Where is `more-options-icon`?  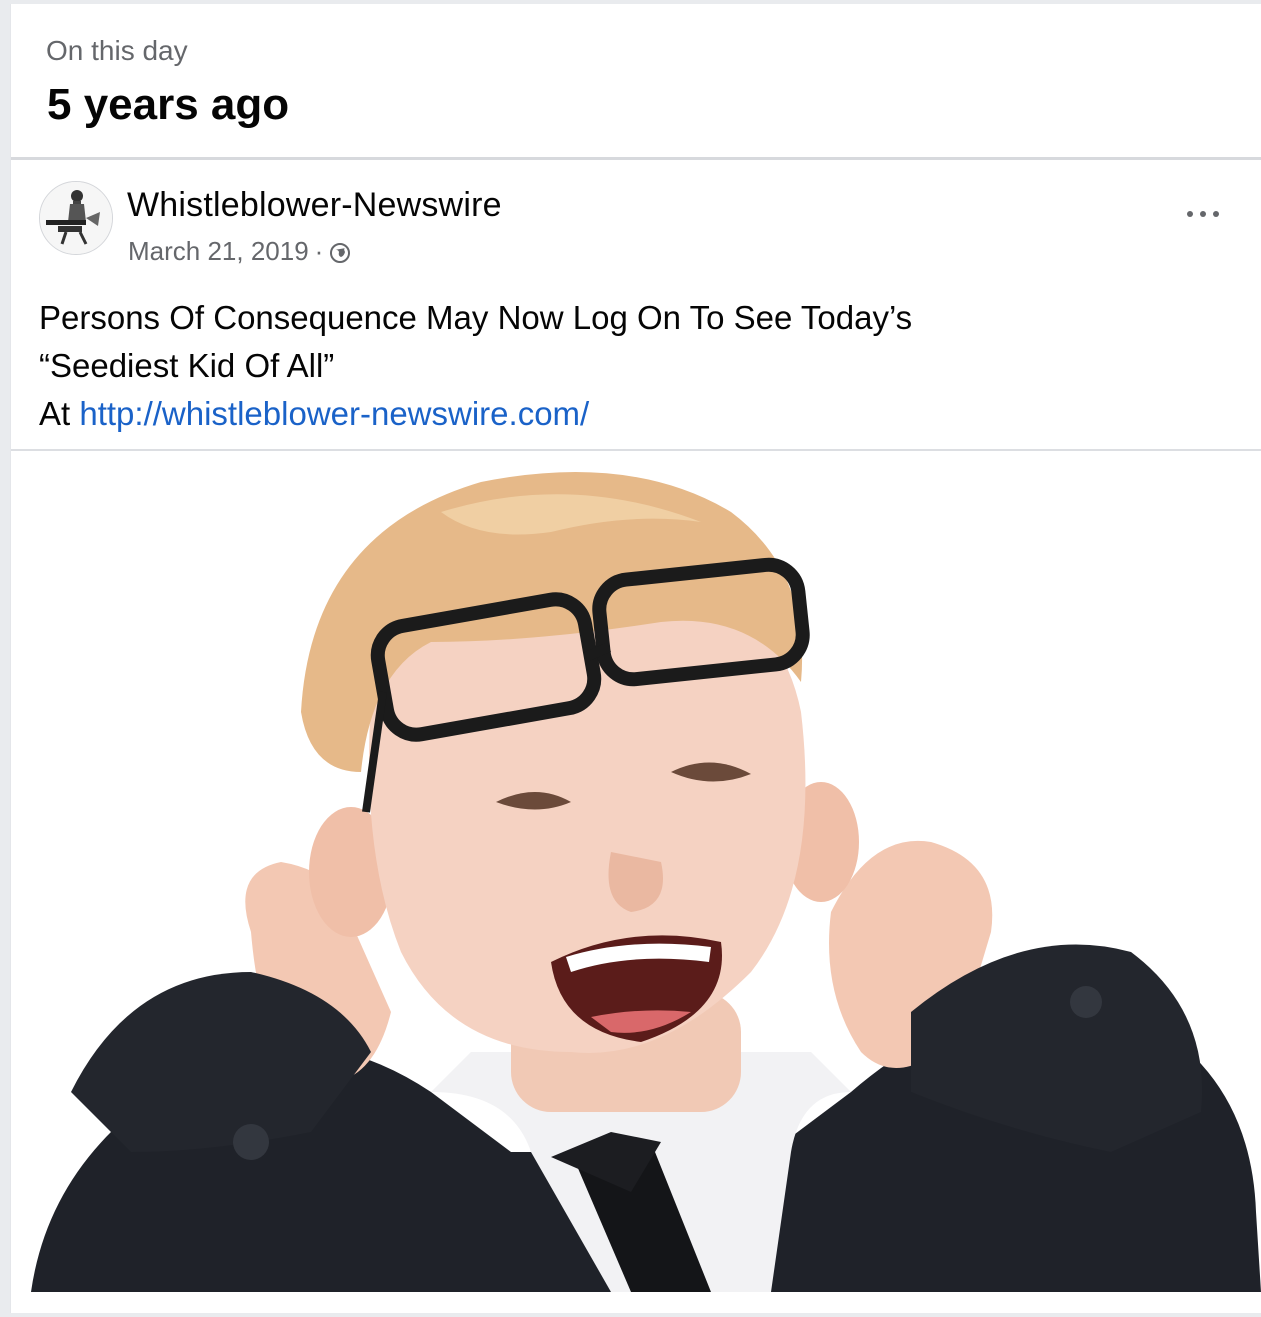
more-options-icon is located at coordinates (1203, 214).